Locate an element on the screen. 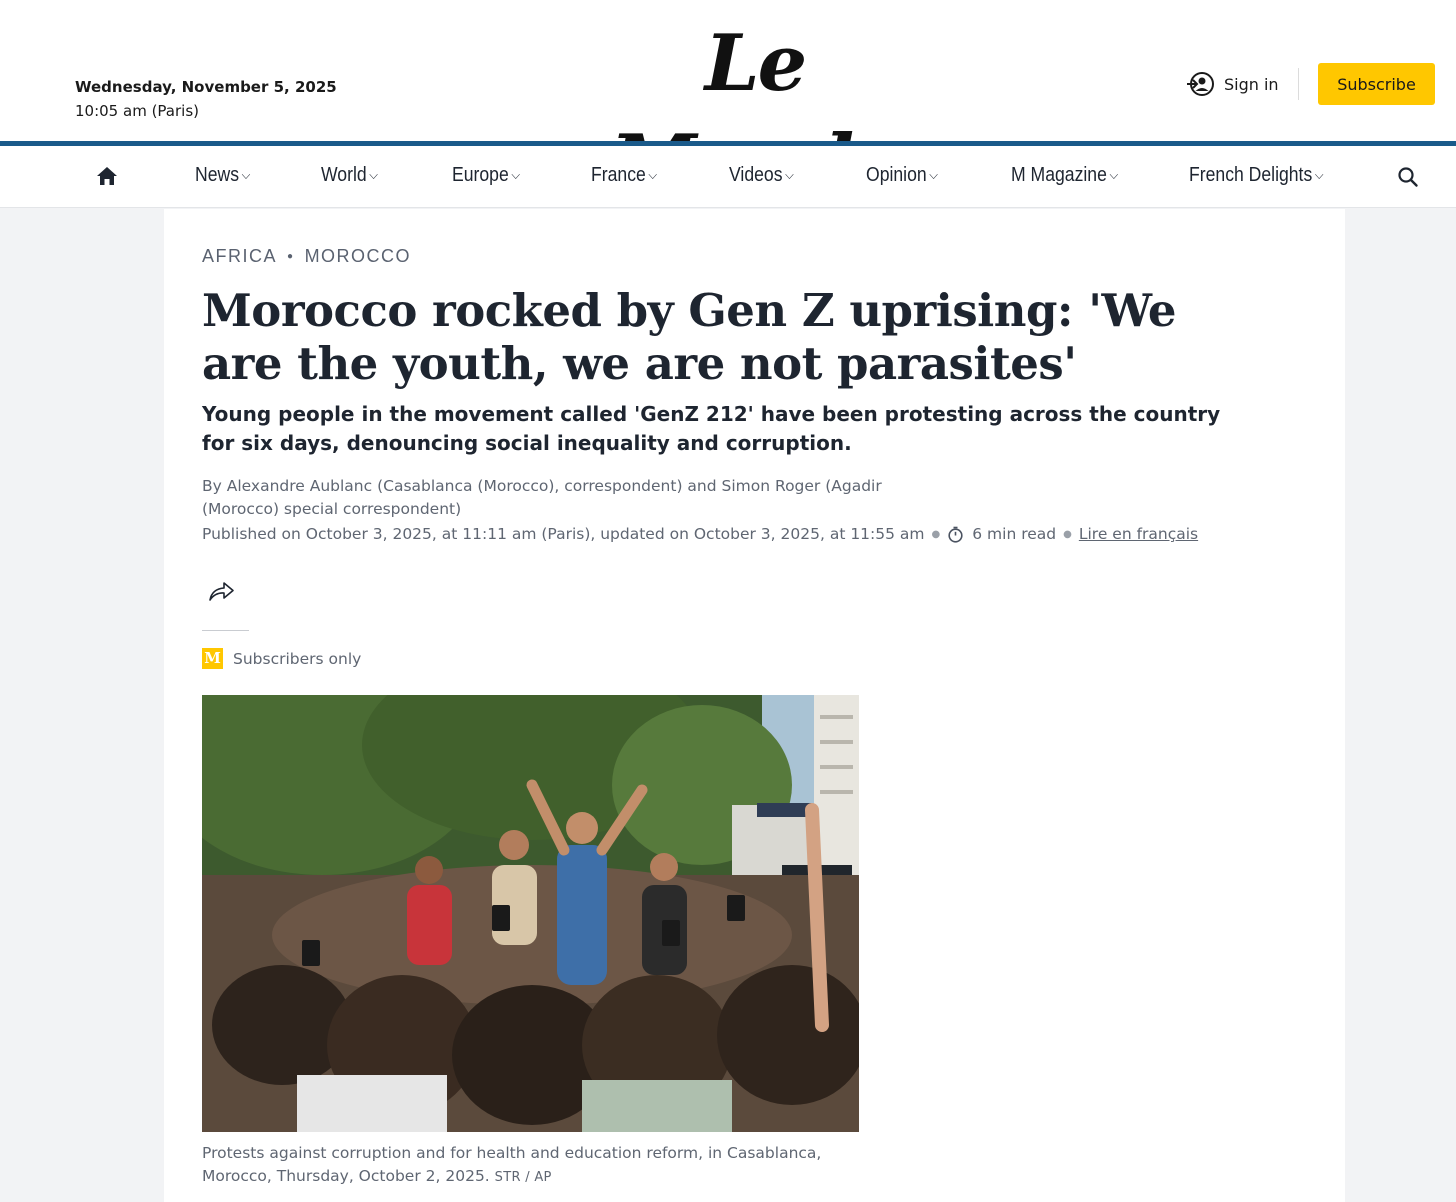  timer-icon is located at coordinates (955, 534).